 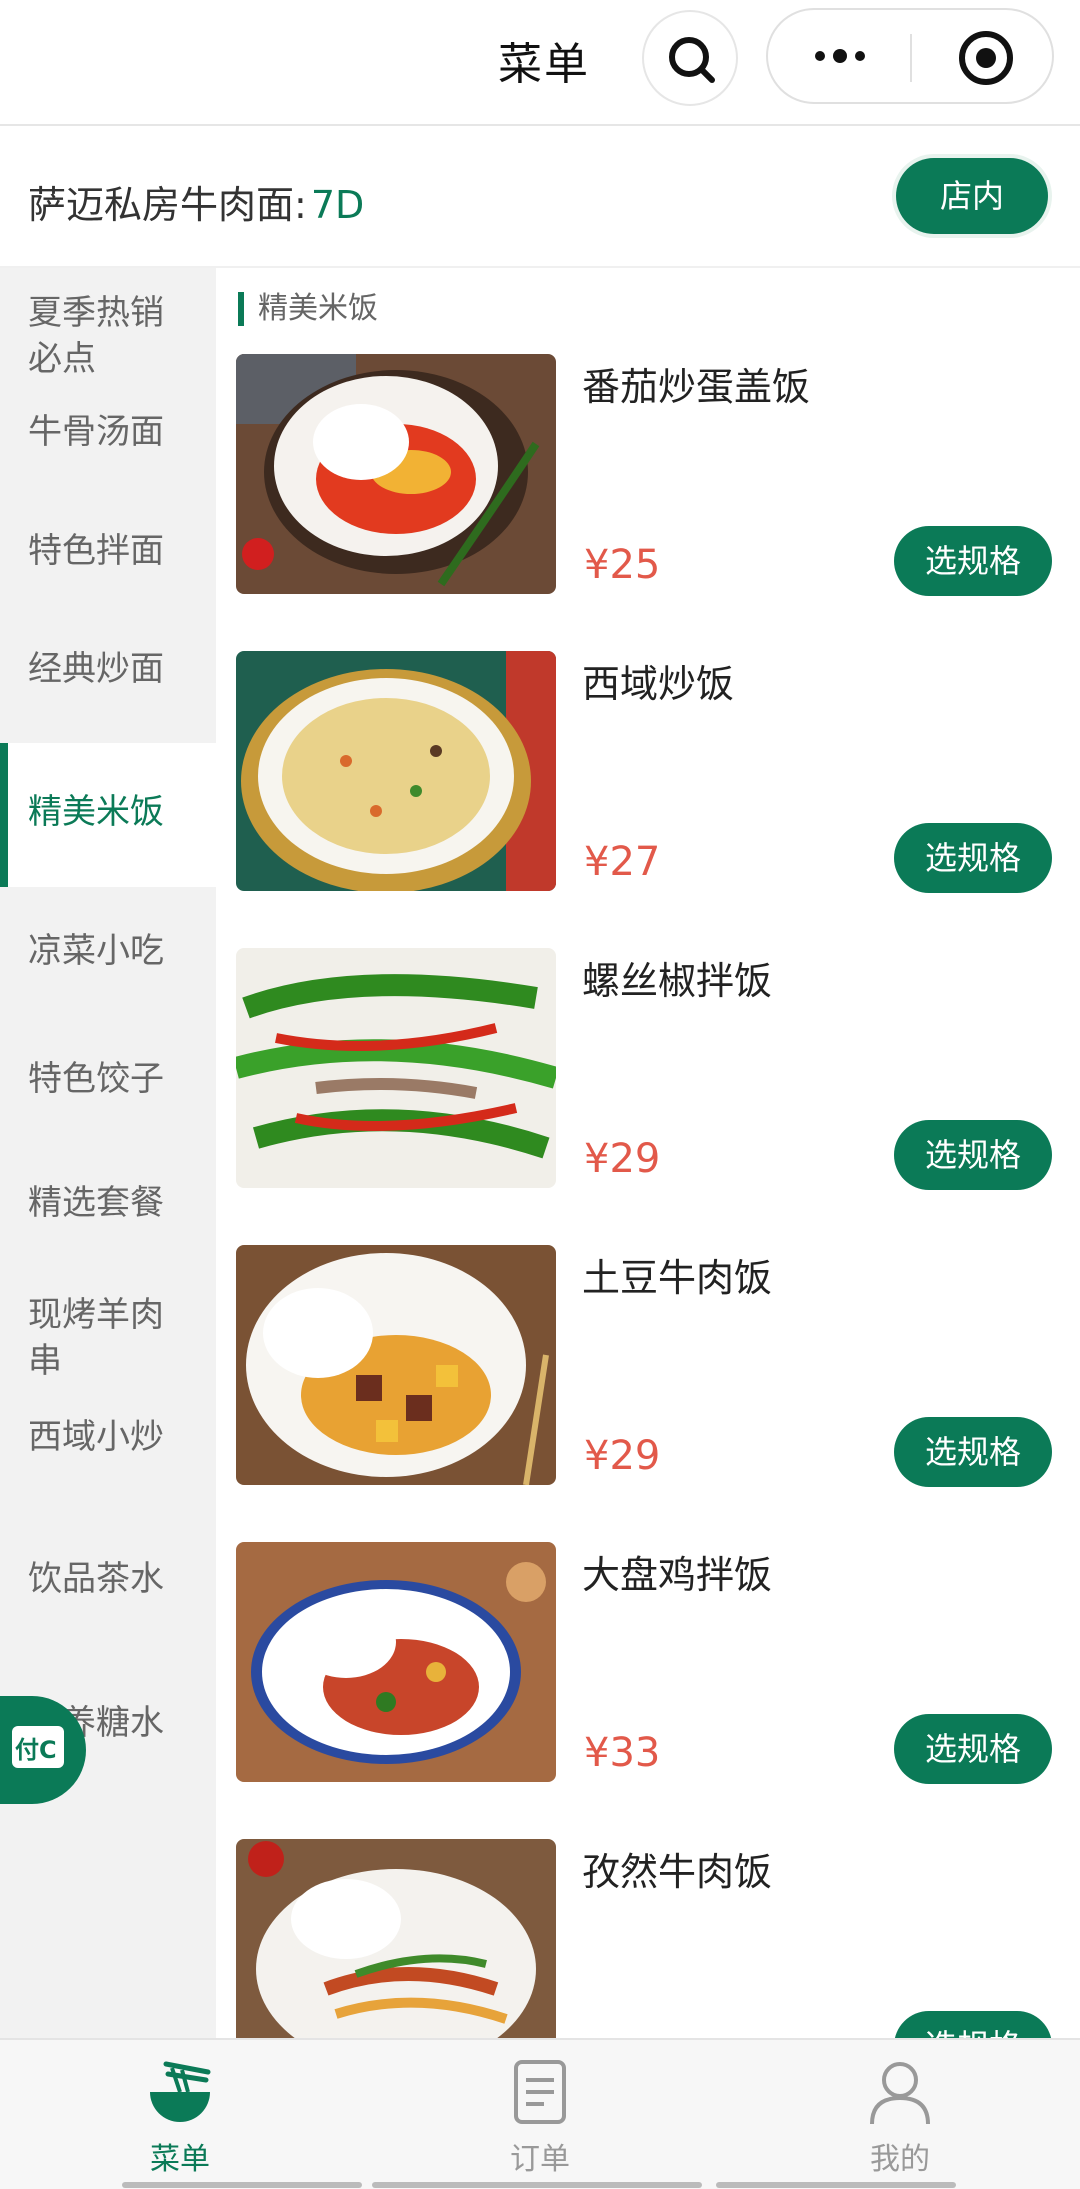 What do you see at coordinates (544, 64) in the screenshot?
I see `page-title: 菜单` at bounding box center [544, 64].